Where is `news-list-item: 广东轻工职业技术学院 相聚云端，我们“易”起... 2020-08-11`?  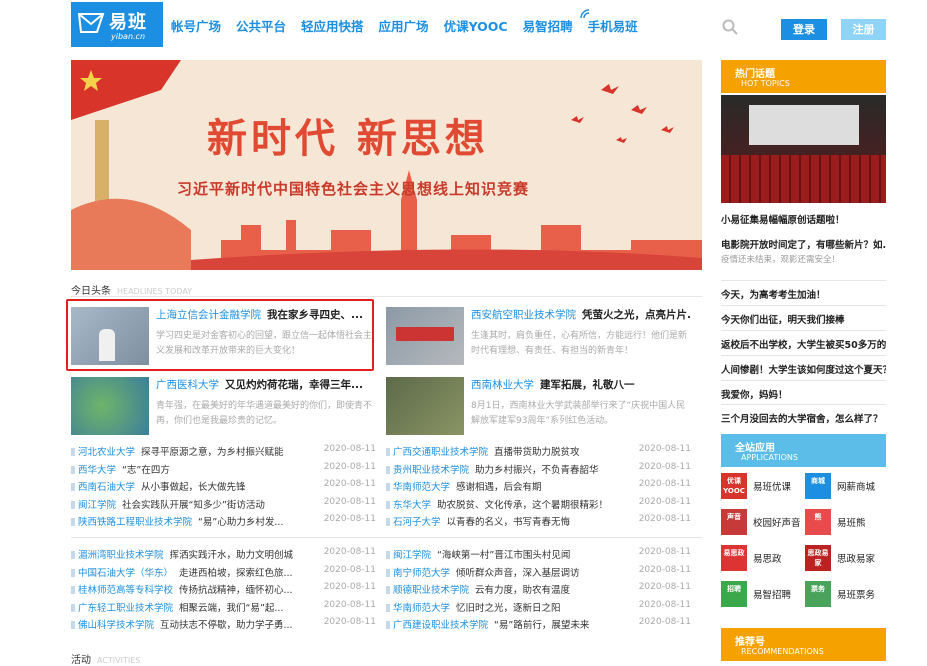 news-list-item: 广东轻工职业技术学院 相聚云端，我们“易”起... 2020-08-11 is located at coordinates (223, 608).